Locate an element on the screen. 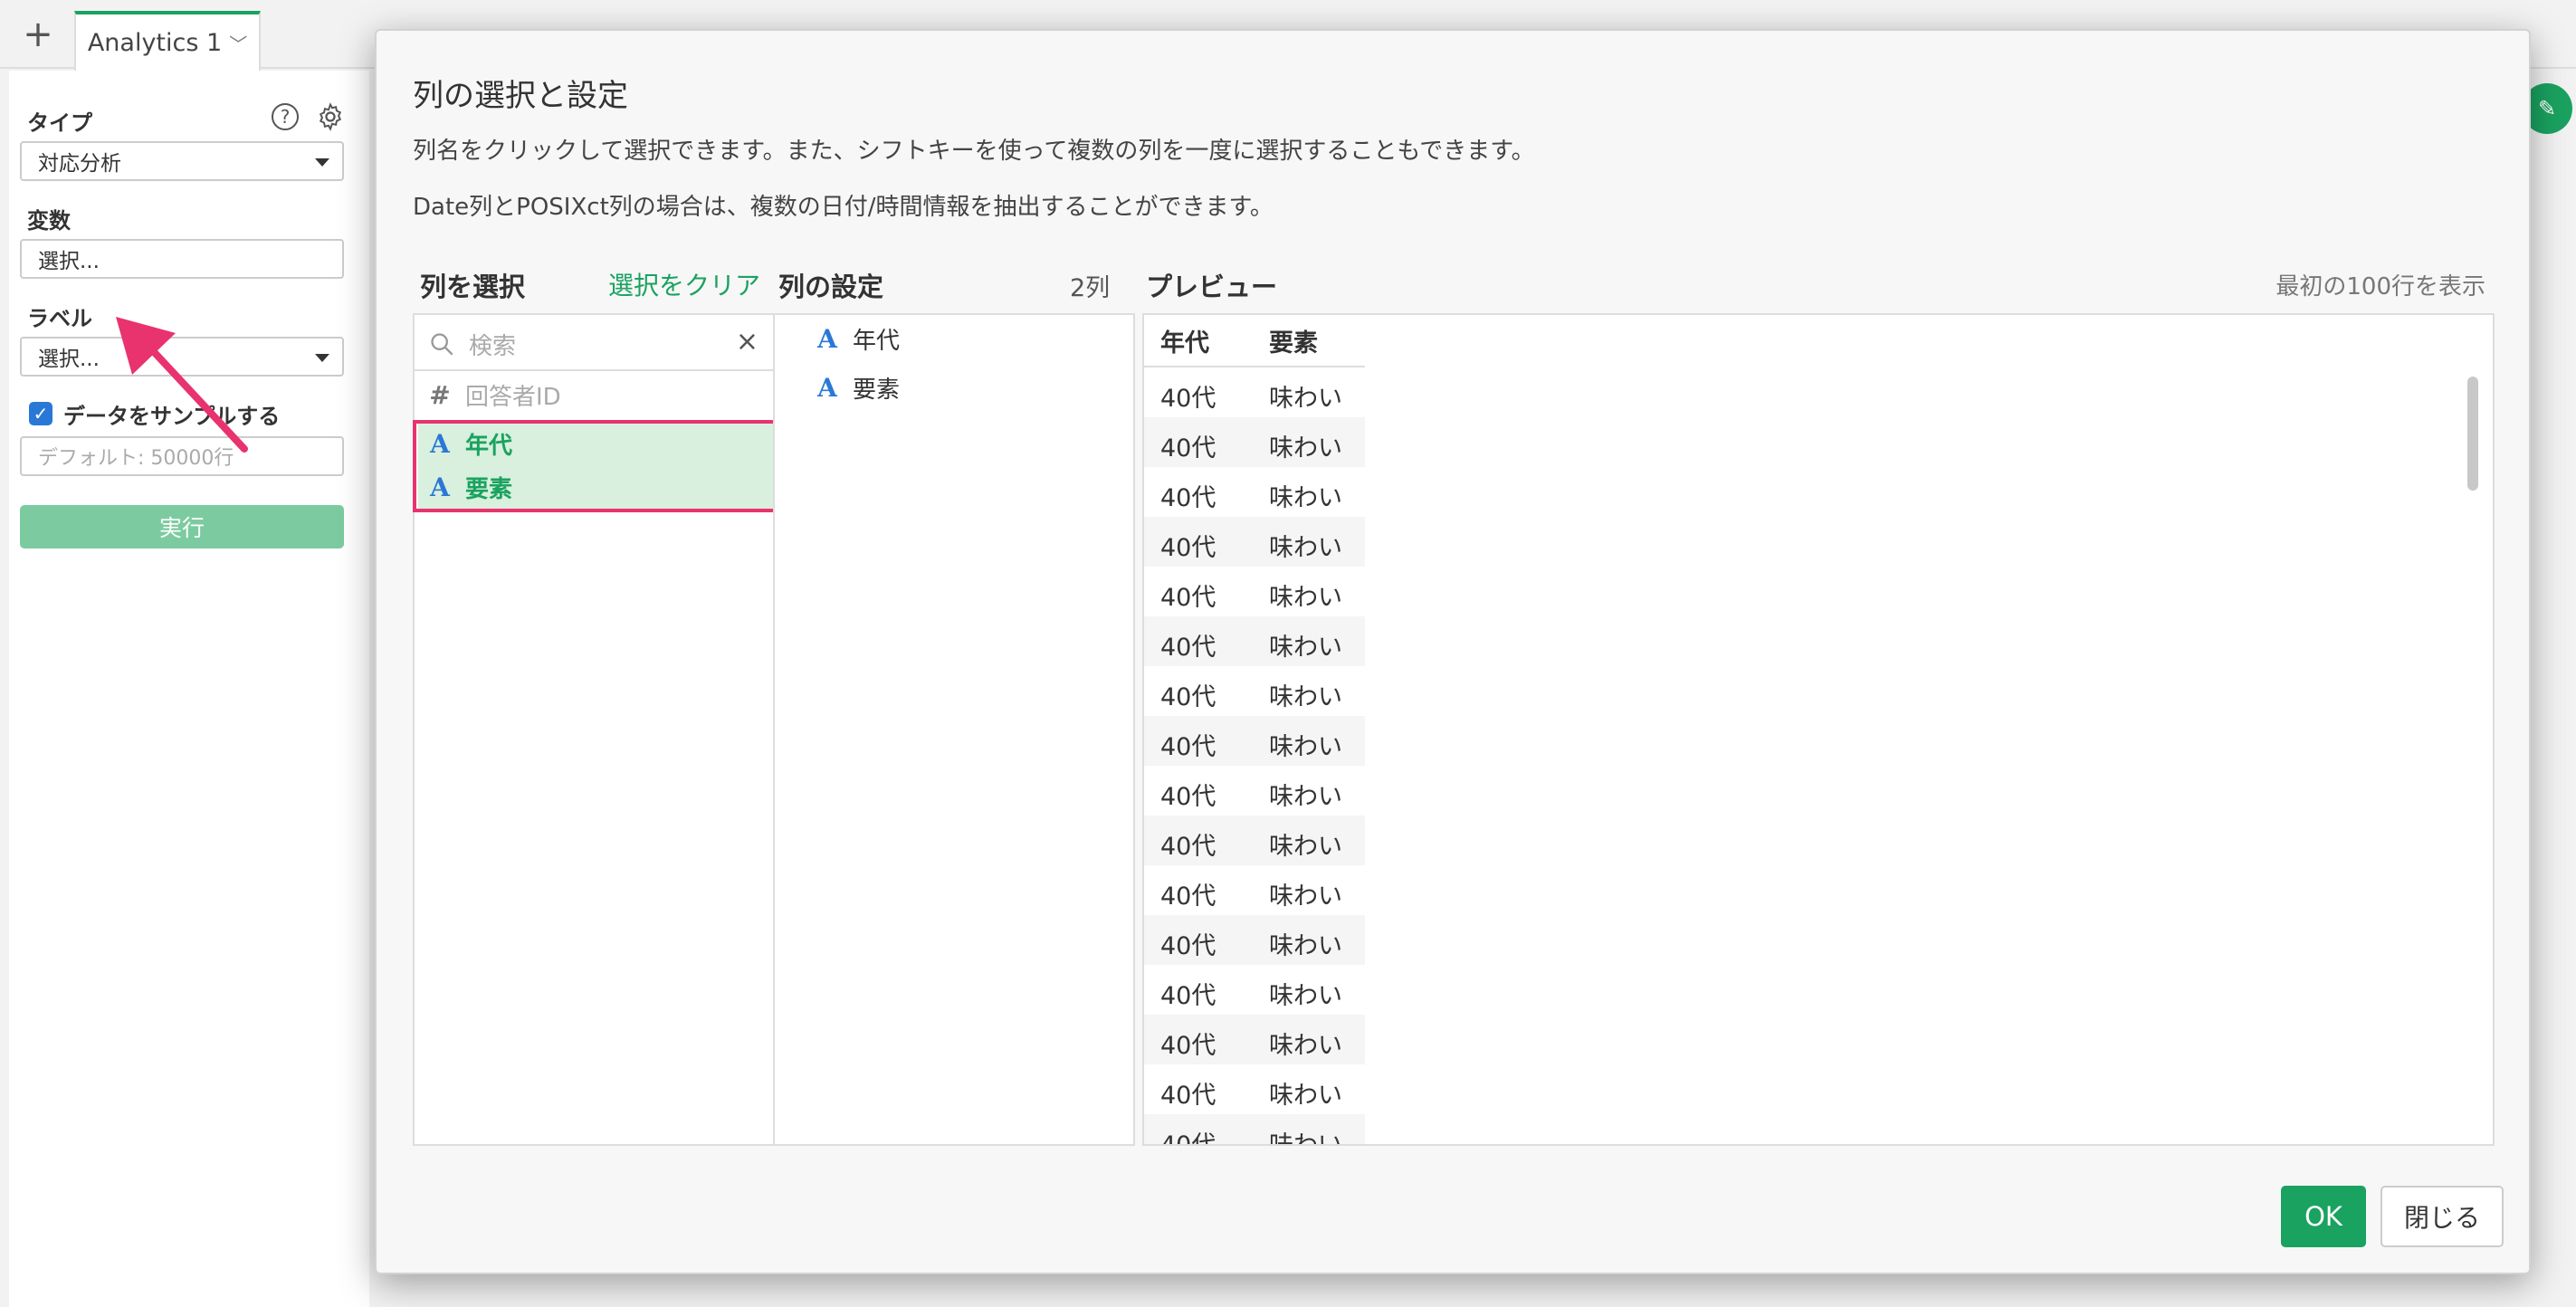 This screenshot has height=1307, width=2576. preview-column-header: 要素 is located at coordinates (1294, 343).